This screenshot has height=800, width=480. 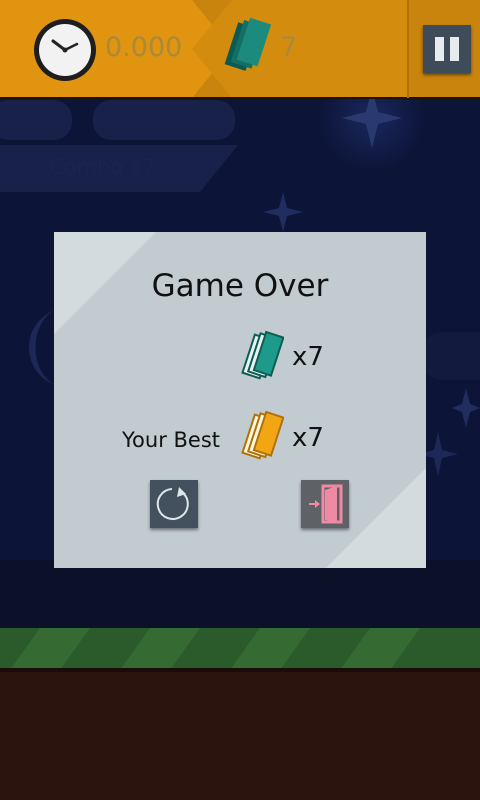 I want to click on bg-platform, so click(x=450, y=356).